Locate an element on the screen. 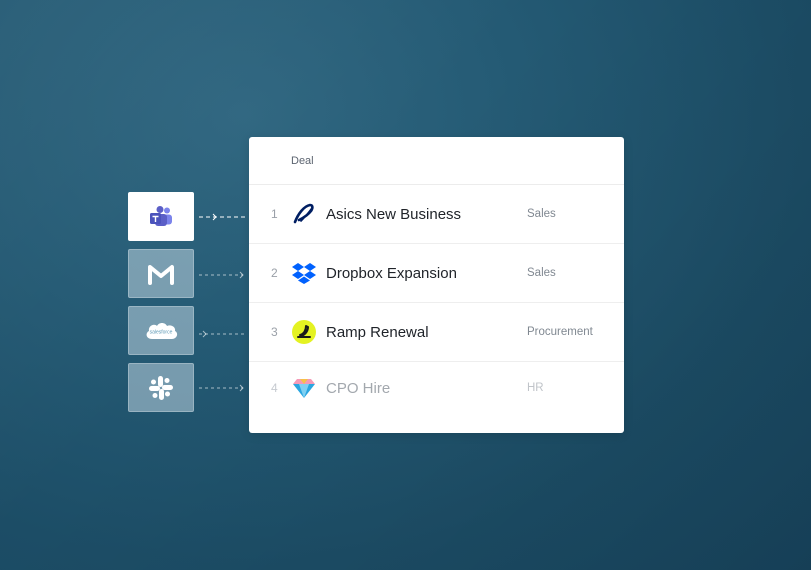 Image resolution: width=811 pixels, height=570 pixels. gmail-icon is located at coordinates (161, 274).